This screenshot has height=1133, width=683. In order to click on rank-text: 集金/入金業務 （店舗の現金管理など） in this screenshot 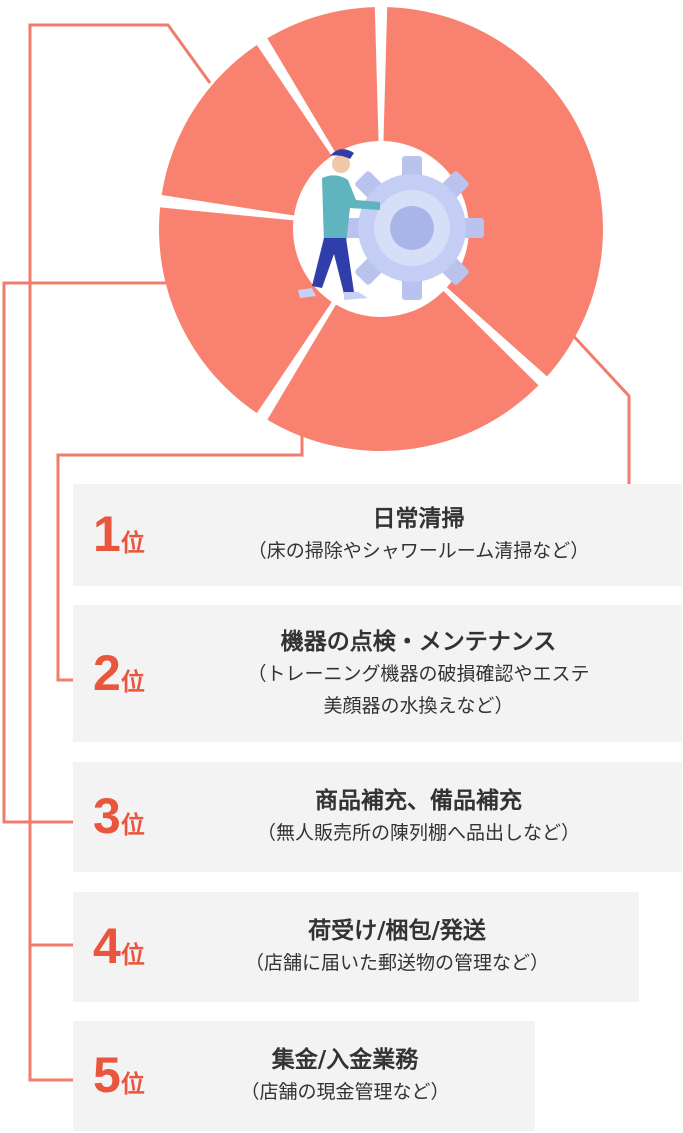, I will do `click(345, 1076)`.